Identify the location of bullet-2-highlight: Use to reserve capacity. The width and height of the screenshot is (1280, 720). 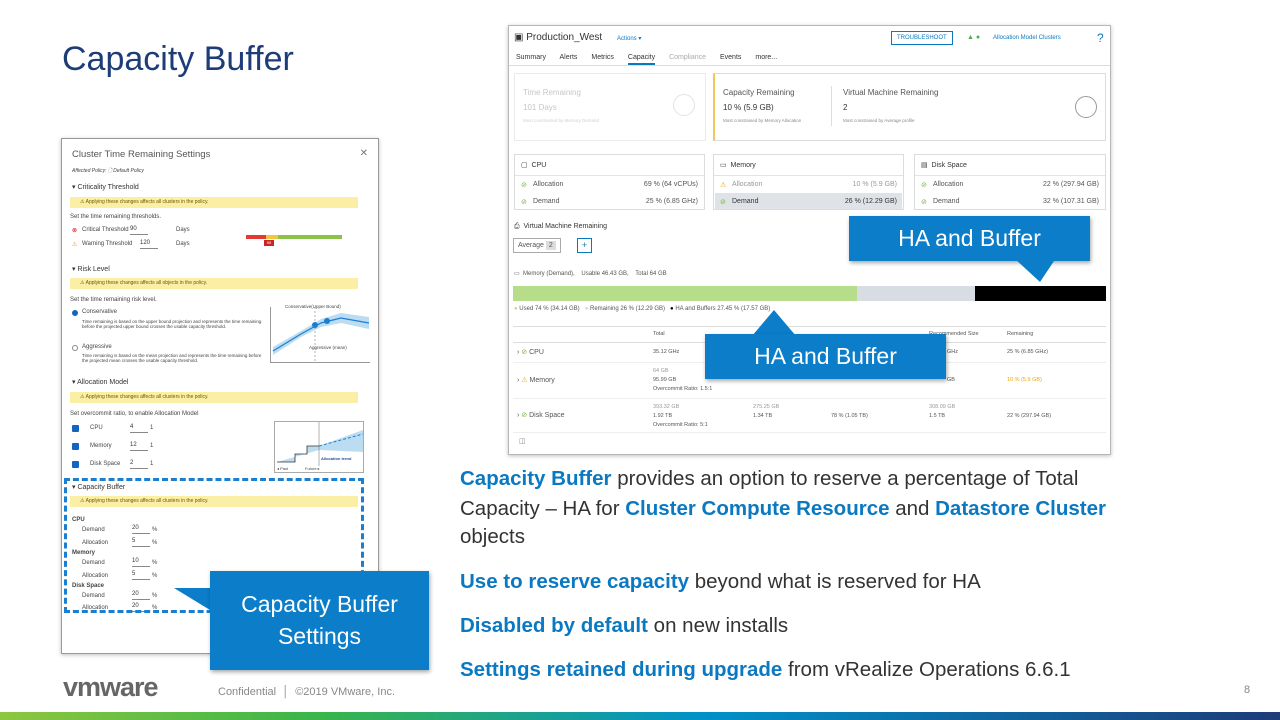
(575, 581).